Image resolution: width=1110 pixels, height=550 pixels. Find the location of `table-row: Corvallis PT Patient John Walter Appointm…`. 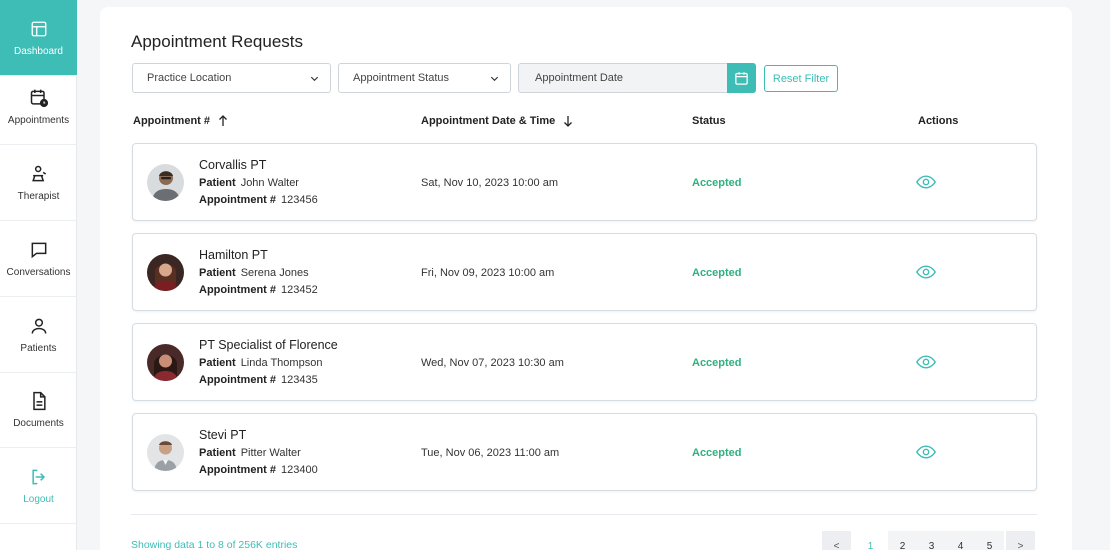

table-row: Corvallis PT Patient John Walter Appointm… is located at coordinates (584, 182).